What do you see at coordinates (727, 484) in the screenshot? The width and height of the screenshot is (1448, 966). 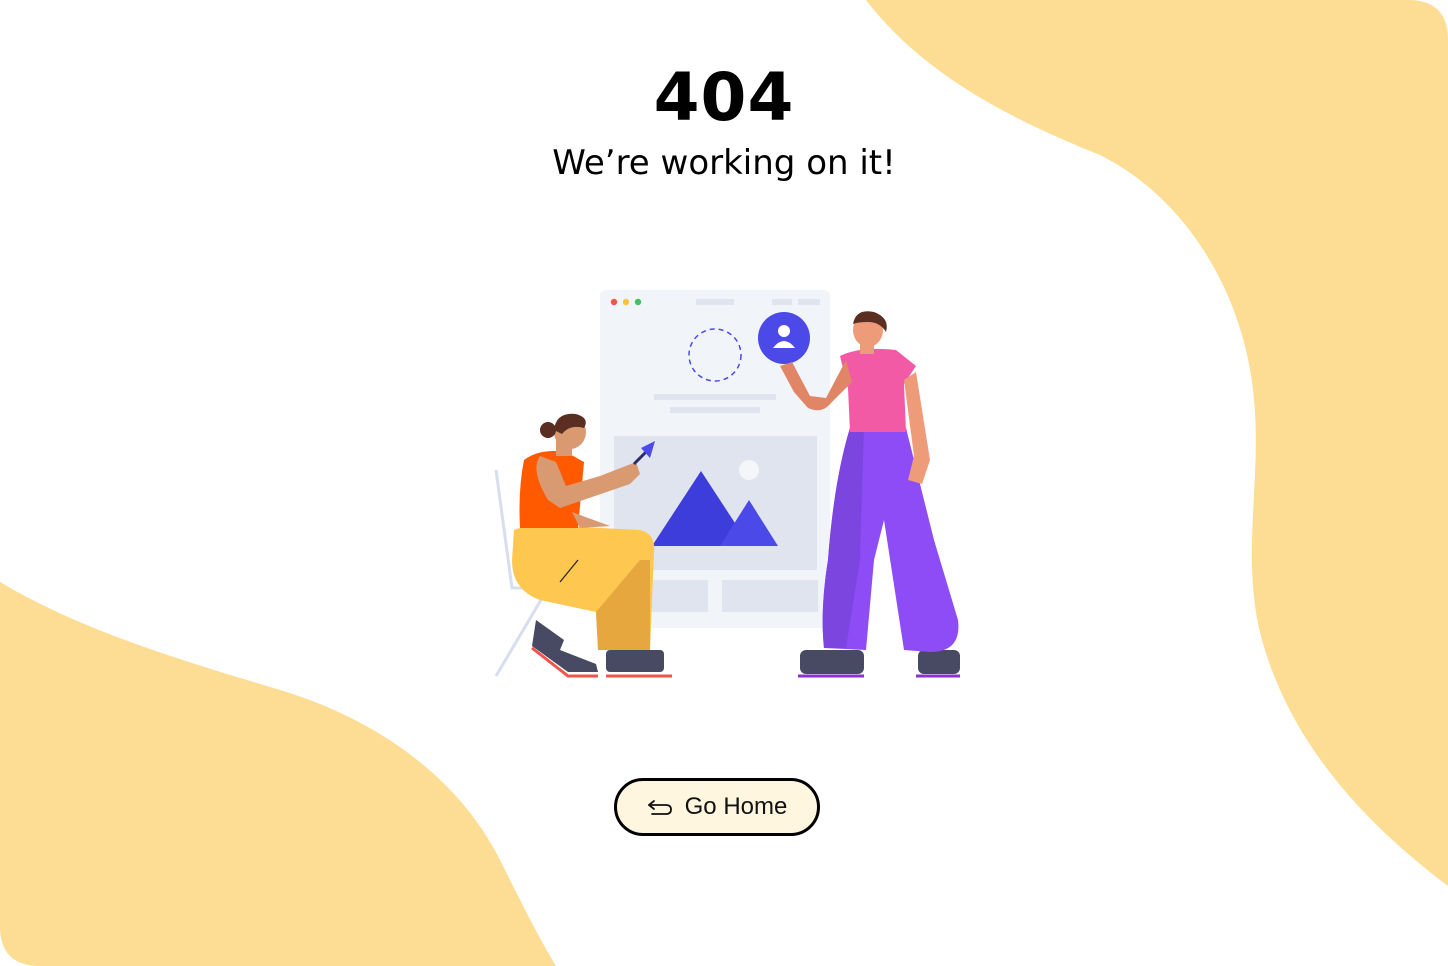 I see `people-designing-webpage-illustration` at bounding box center [727, 484].